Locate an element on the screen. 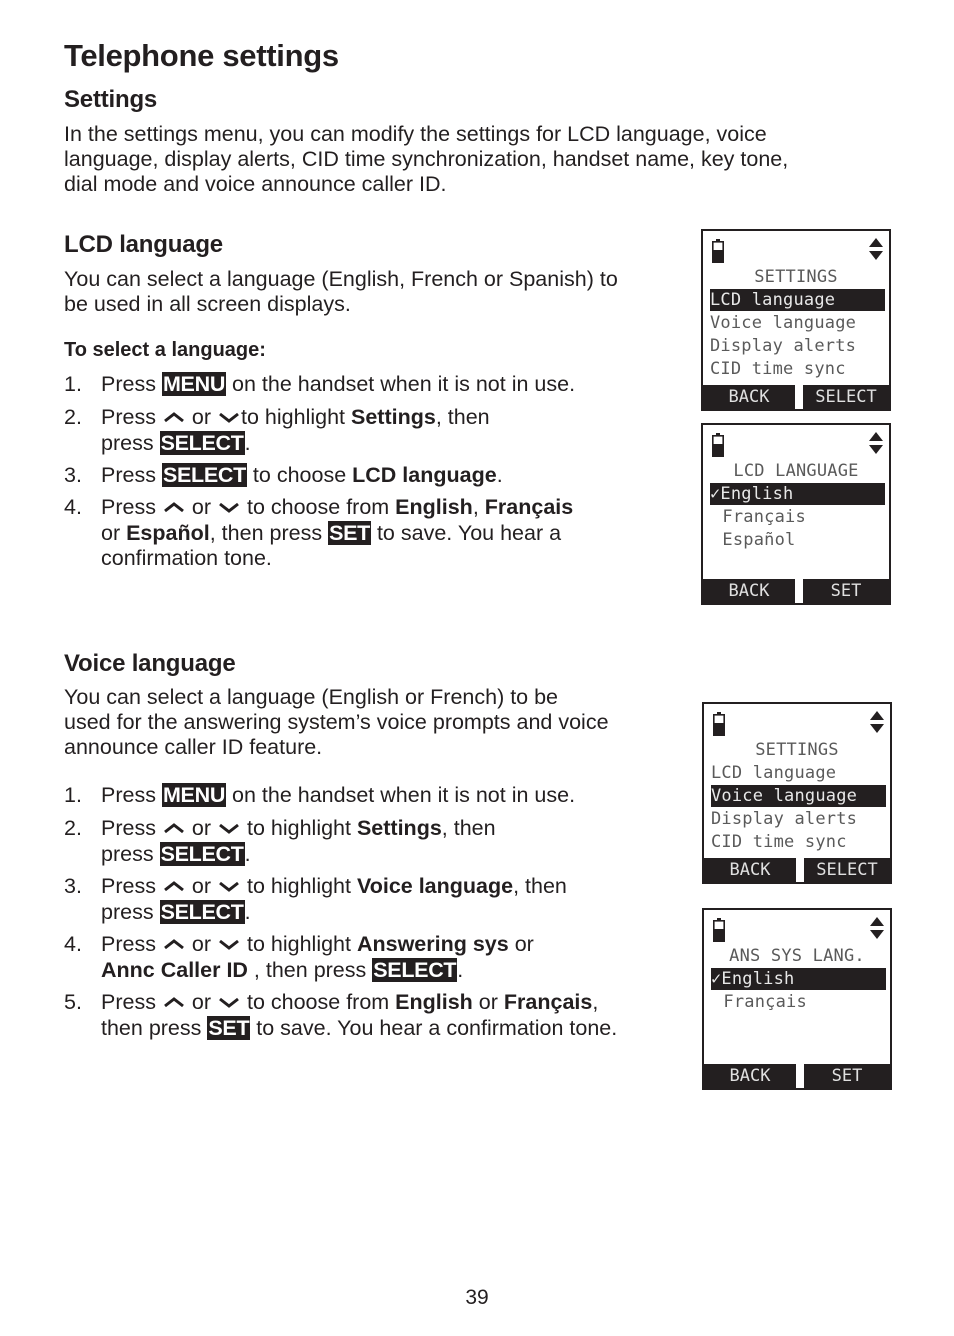 The height and width of the screenshot is (1336, 954). set-key-label: SET is located at coordinates (349, 532).